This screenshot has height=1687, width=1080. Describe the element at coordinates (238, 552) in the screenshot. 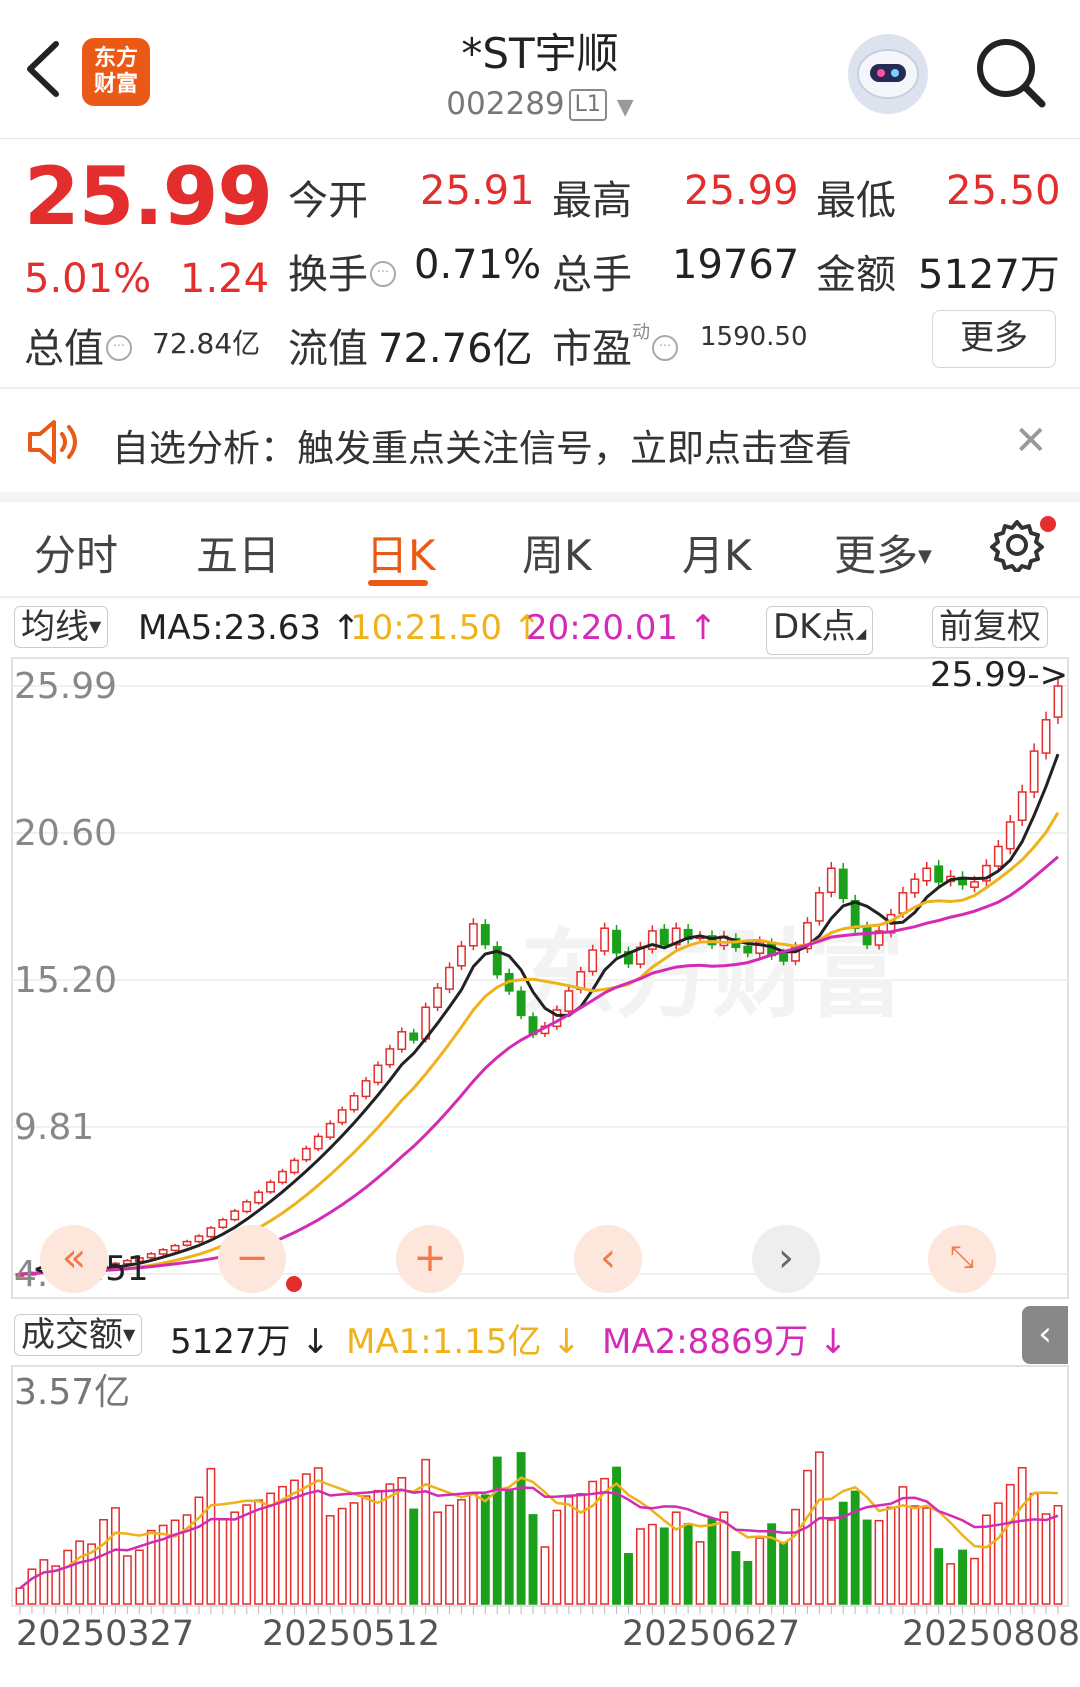

I see `tab-five-day: 五日` at that location.